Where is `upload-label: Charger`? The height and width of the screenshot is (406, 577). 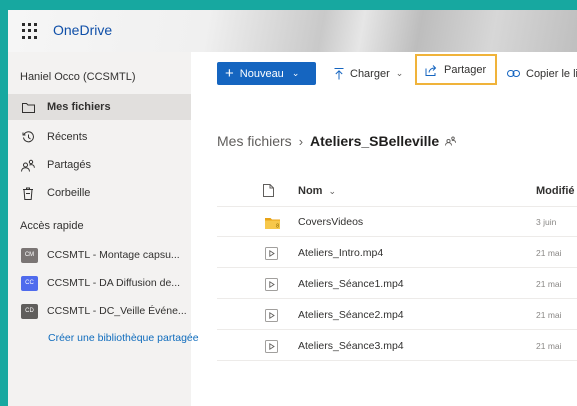 upload-label: Charger is located at coordinates (370, 73).